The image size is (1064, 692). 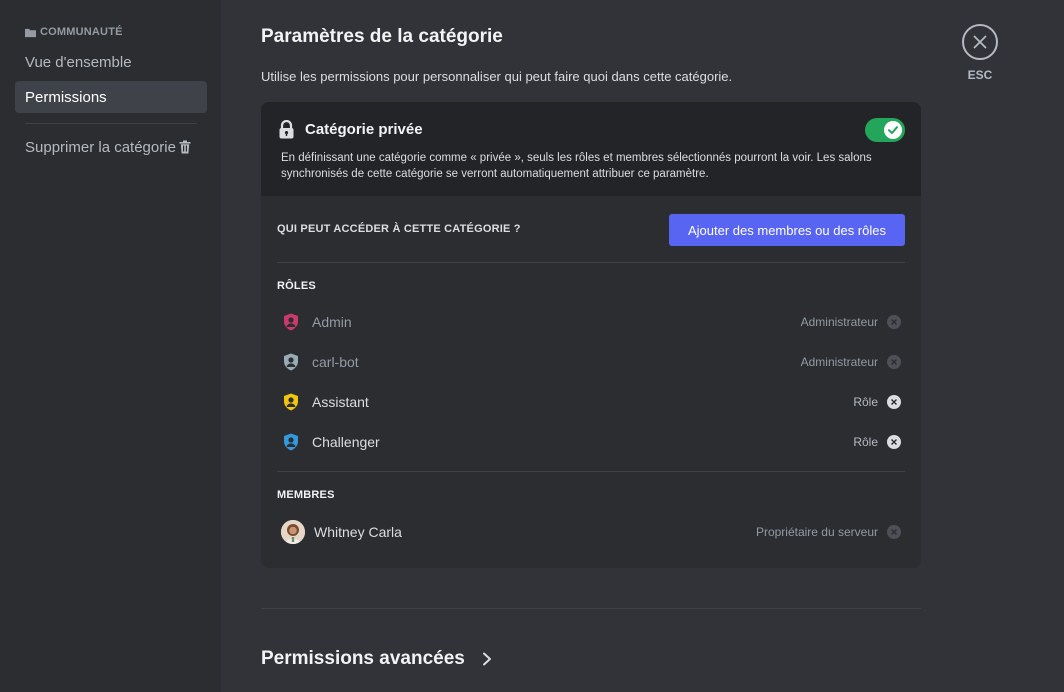 What do you see at coordinates (346, 442) in the screenshot?
I see `role-name: Challenger` at bounding box center [346, 442].